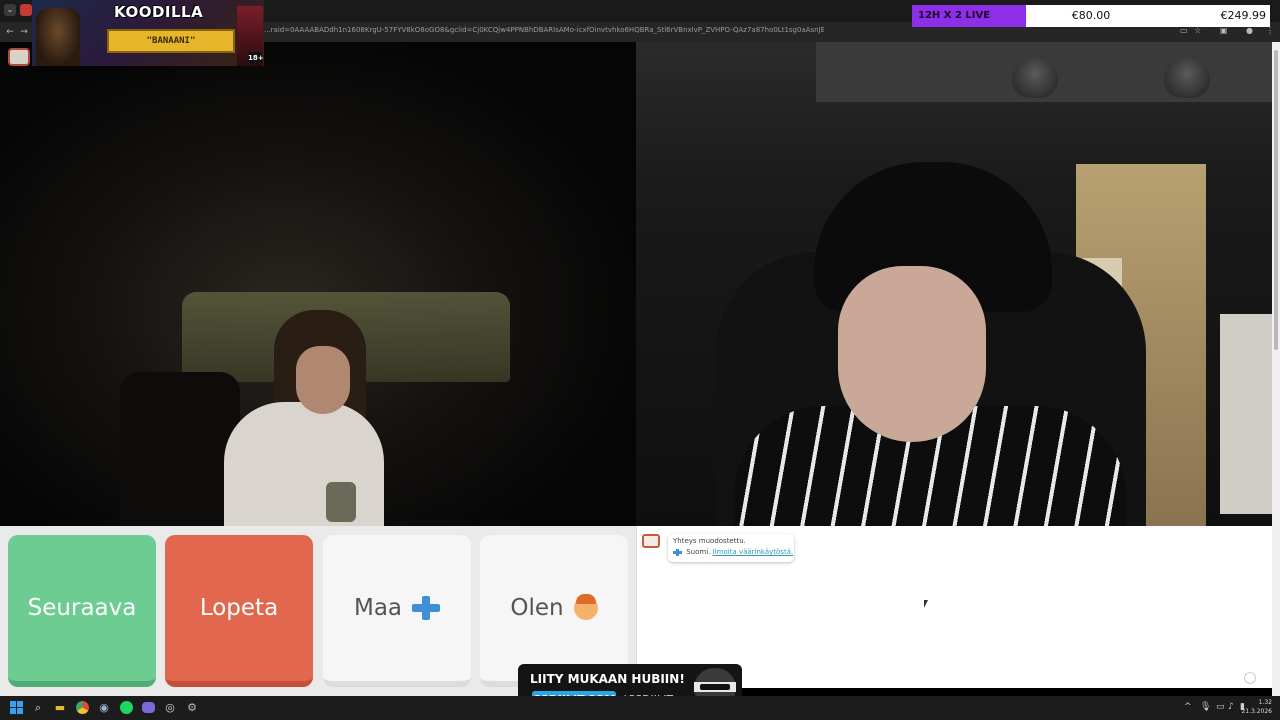 The width and height of the screenshot is (1280, 720). What do you see at coordinates (82, 608) in the screenshot?
I see `next-button-label: Seuraava` at bounding box center [82, 608].